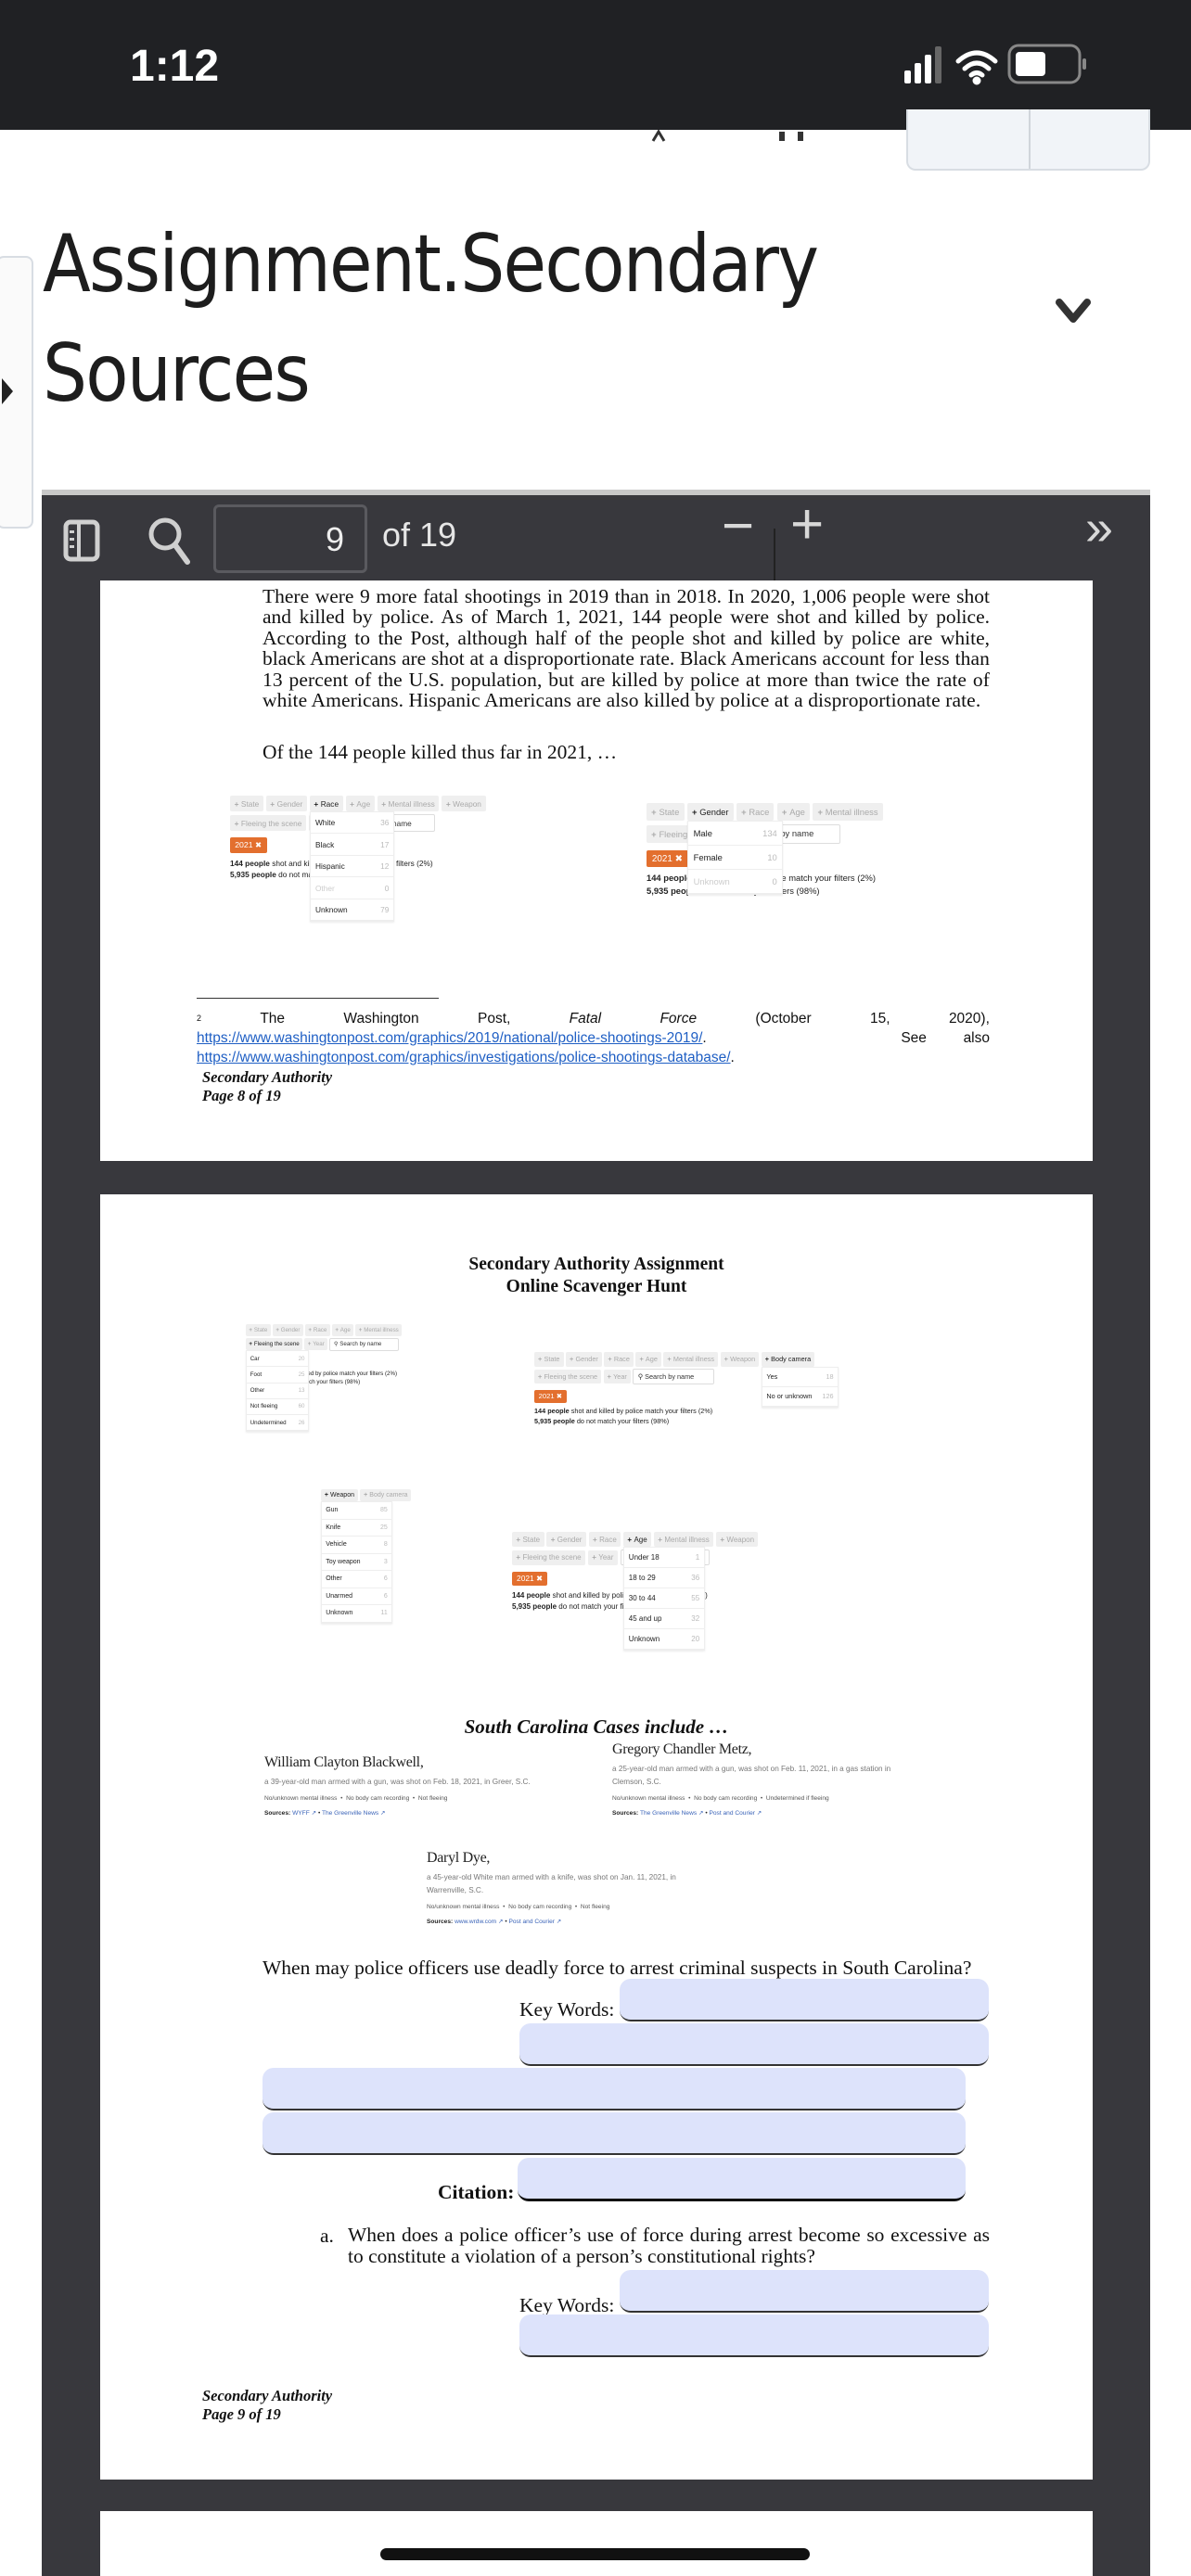 The width and height of the screenshot is (1191, 2576). What do you see at coordinates (735, 859) in the screenshot?
I see `dropdown-option: Female 10` at bounding box center [735, 859].